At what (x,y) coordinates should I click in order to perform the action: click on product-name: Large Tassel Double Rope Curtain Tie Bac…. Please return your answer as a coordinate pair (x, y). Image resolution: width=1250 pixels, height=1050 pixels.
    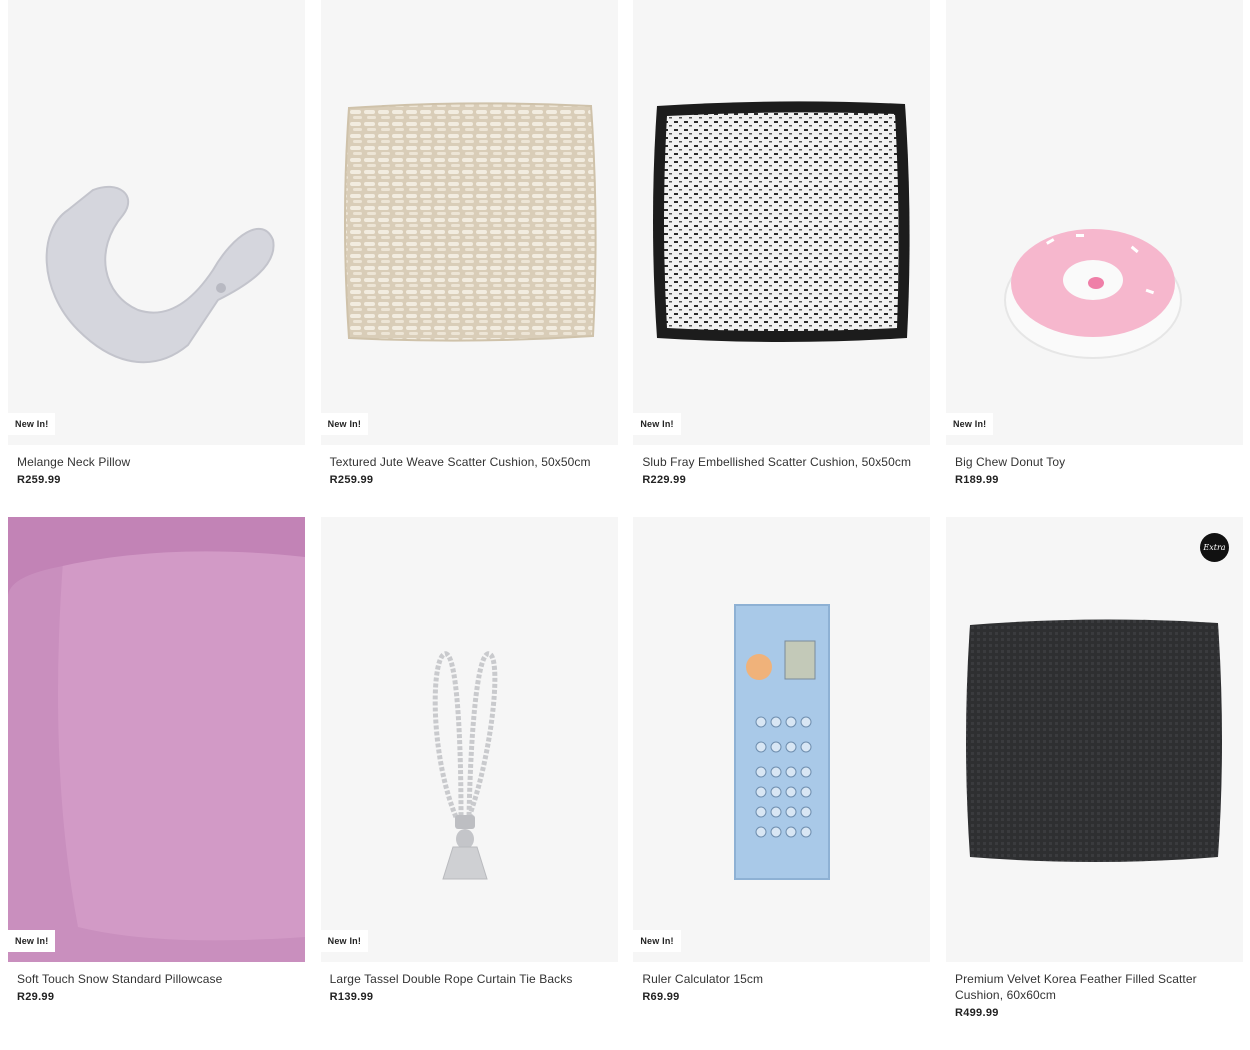
    Looking at the image, I should click on (469, 979).